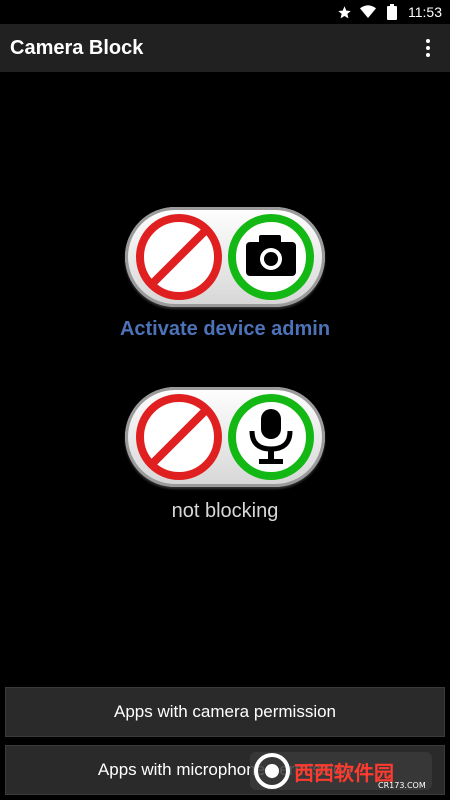 Image resolution: width=450 pixels, height=800 pixels. I want to click on microphone-icon, so click(271, 437).